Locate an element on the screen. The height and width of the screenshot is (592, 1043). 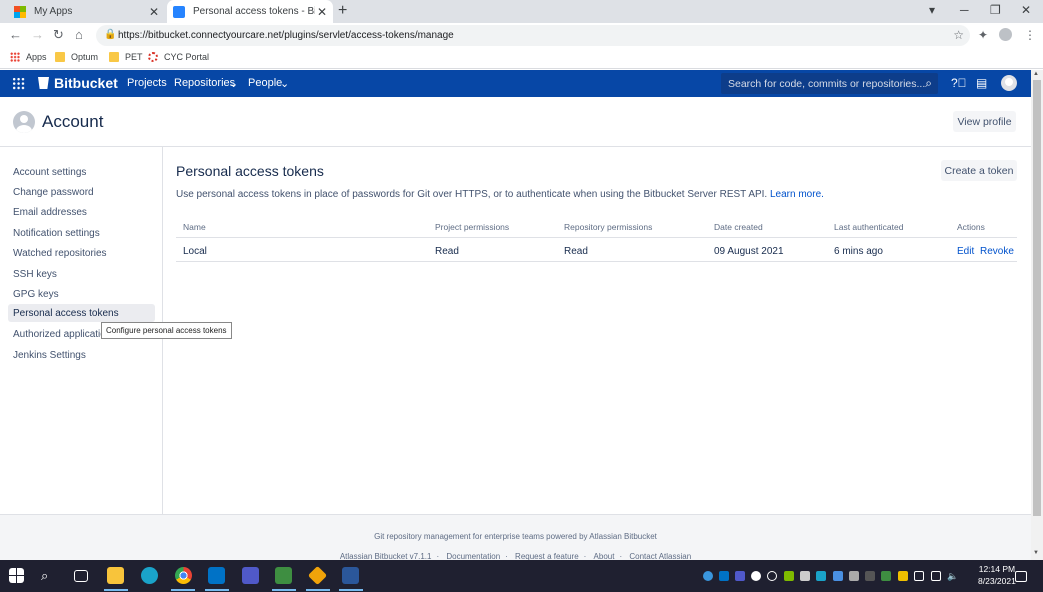
edge-icon is located at coordinates (149, 575).